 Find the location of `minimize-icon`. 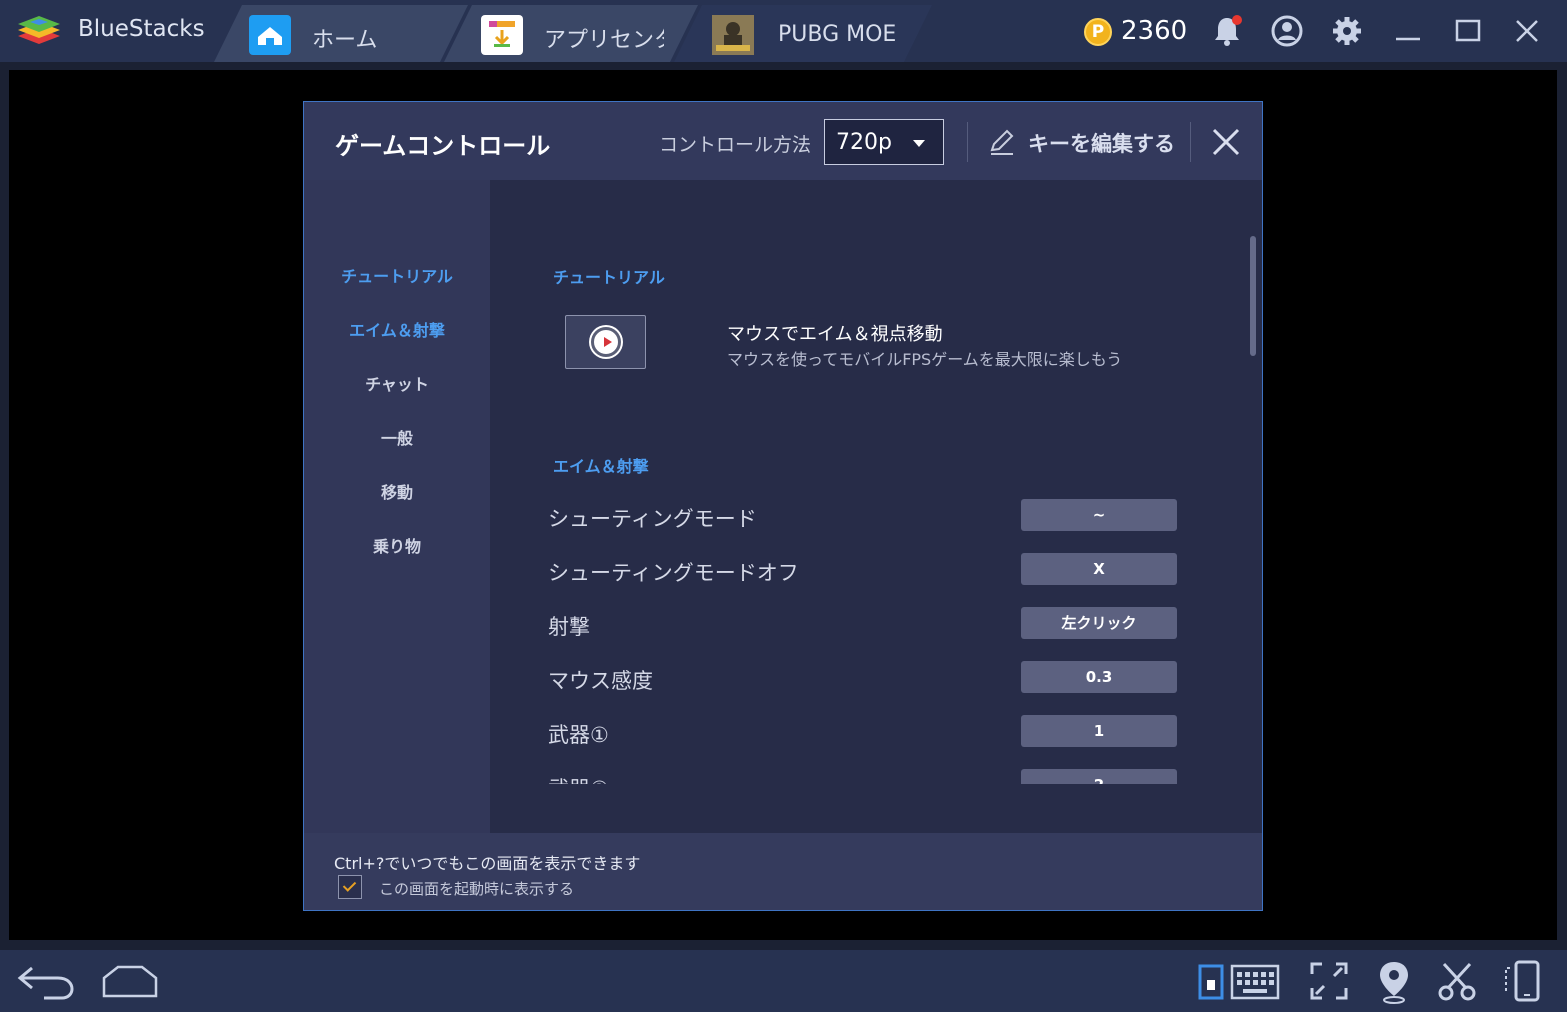

minimize-icon is located at coordinates (1408, 31).